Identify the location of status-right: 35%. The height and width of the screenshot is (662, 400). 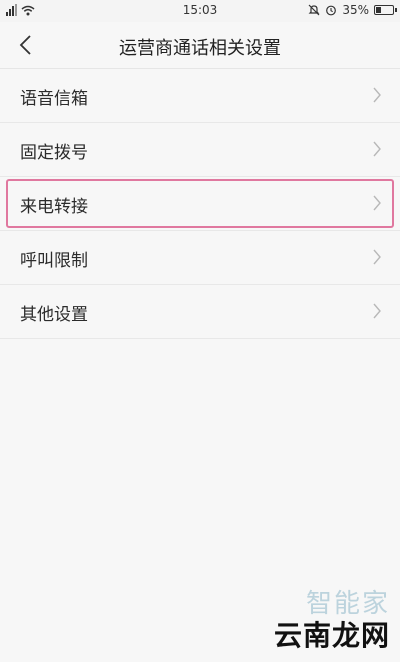
(352, 10).